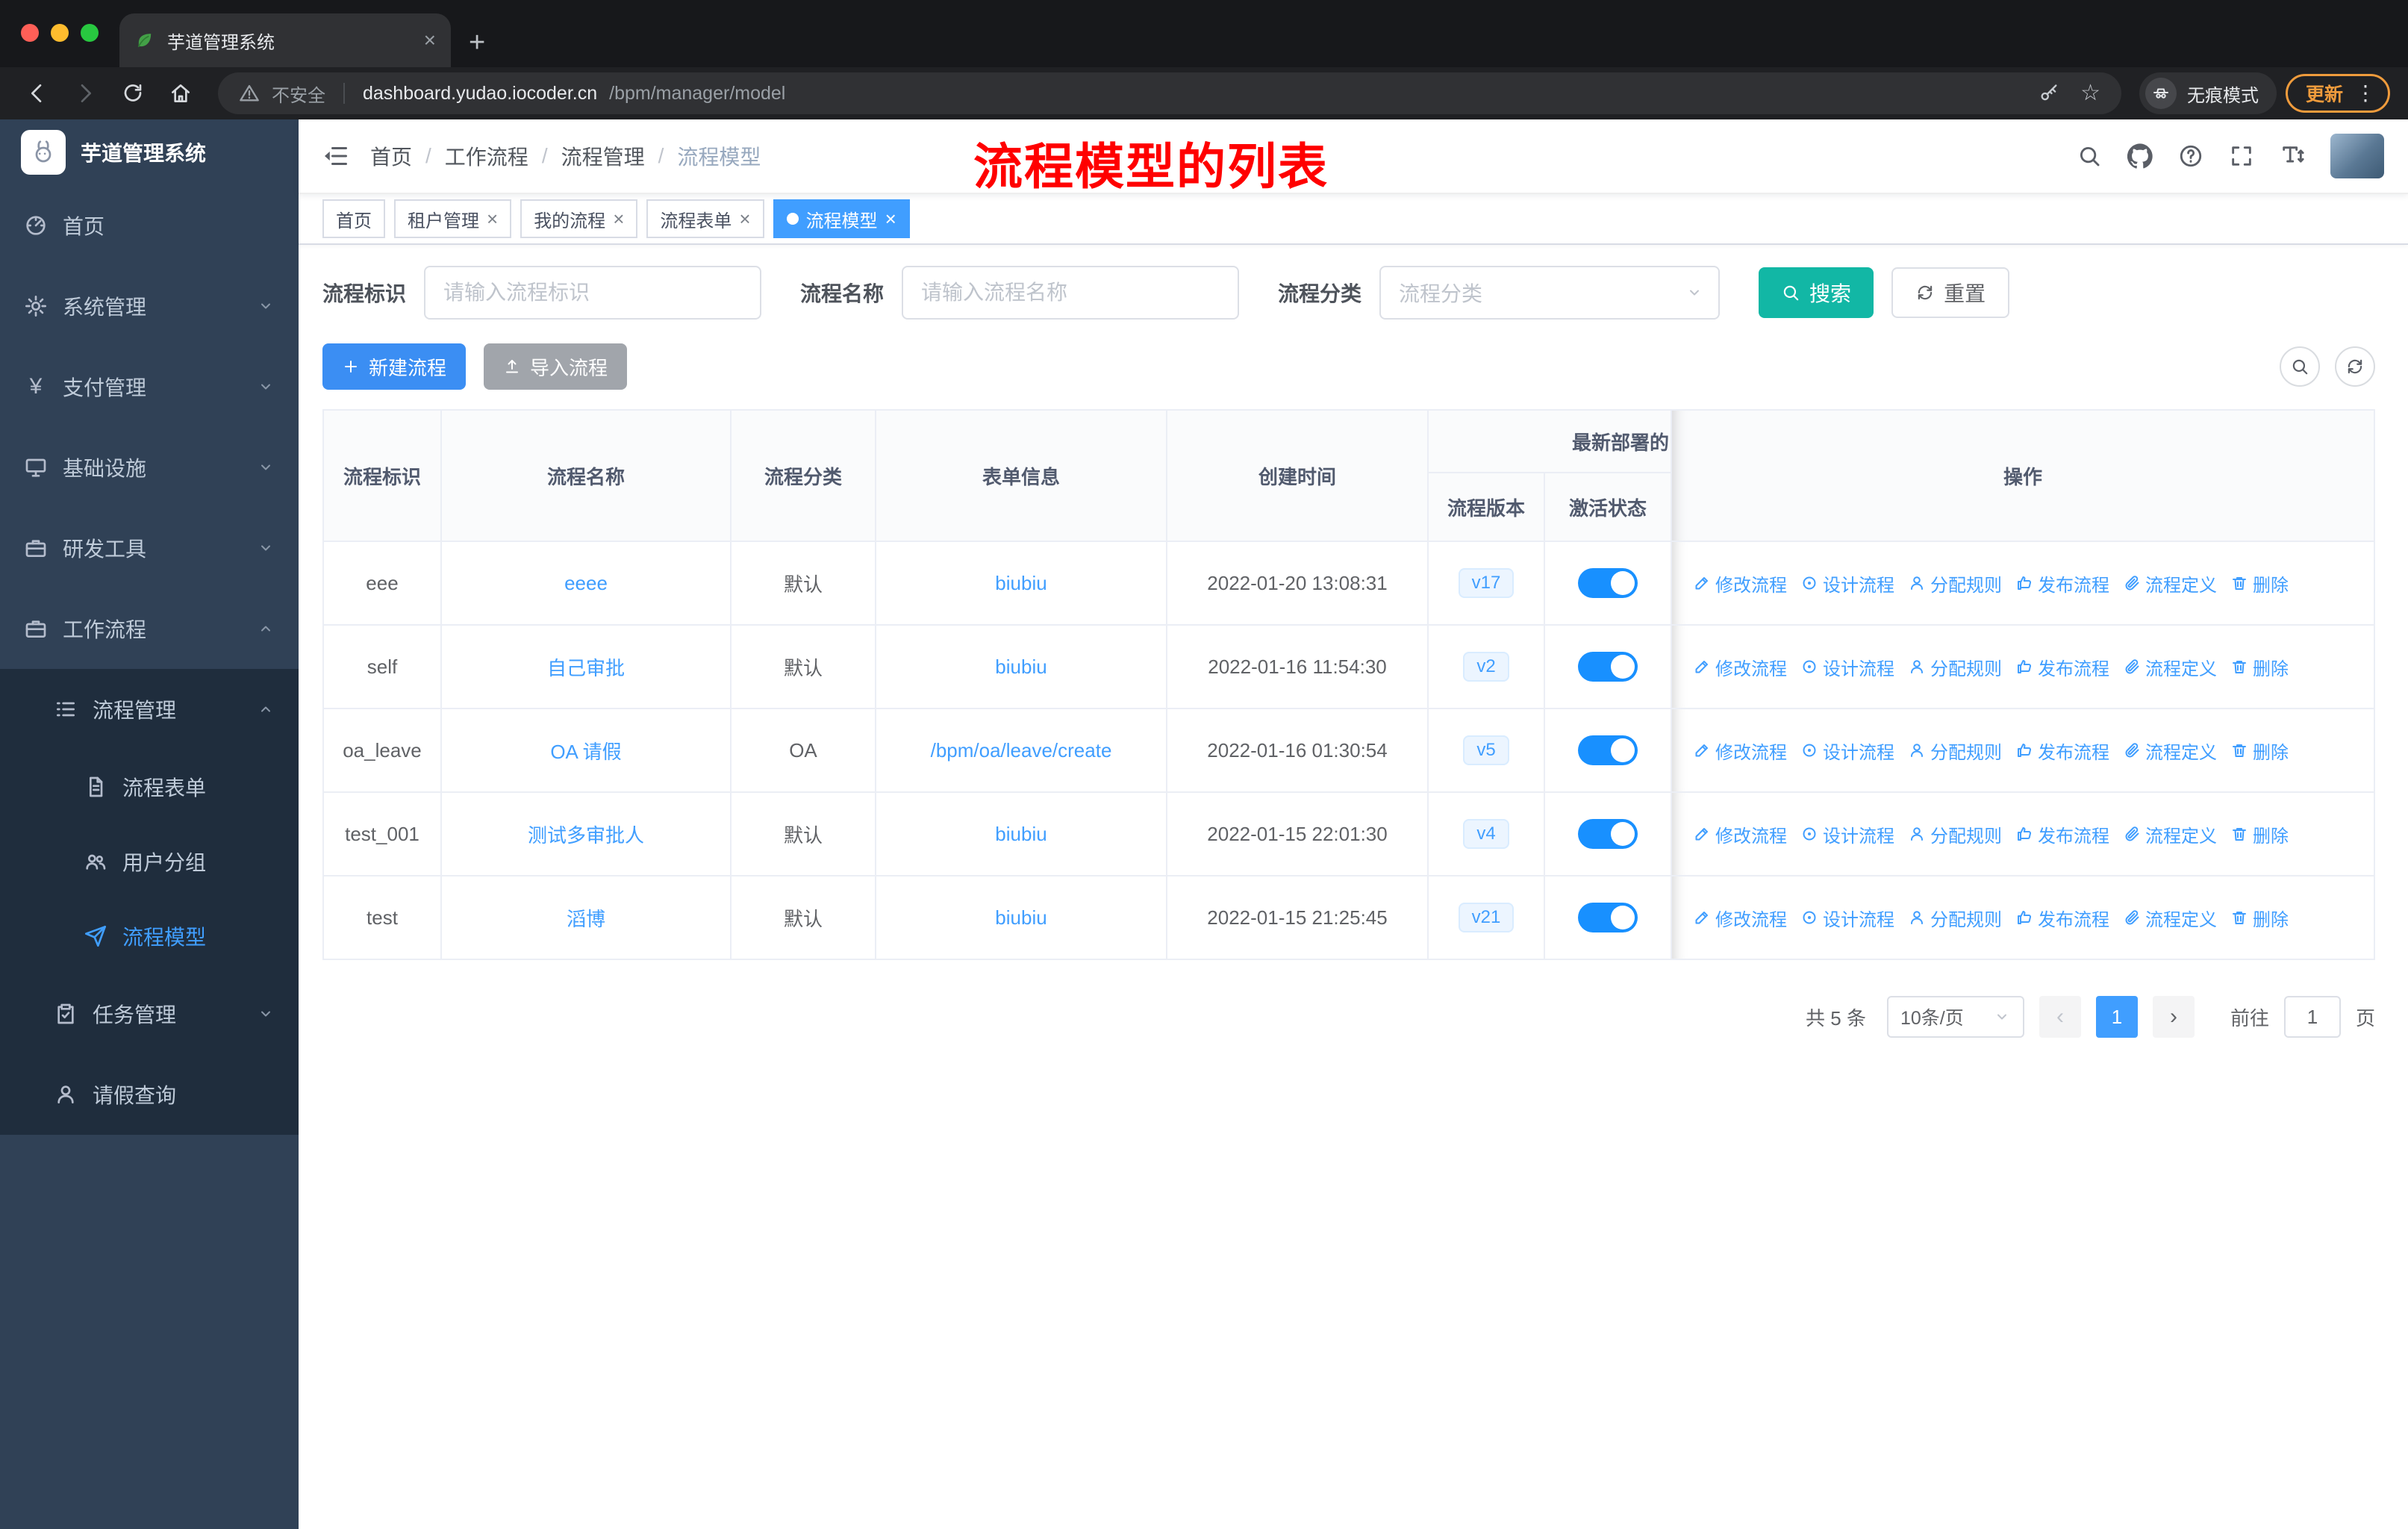 The width and height of the screenshot is (2408, 1529). What do you see at coordinates (180, 93) in the screenshot?
I see `home-button` at bounding box center [180, 93].